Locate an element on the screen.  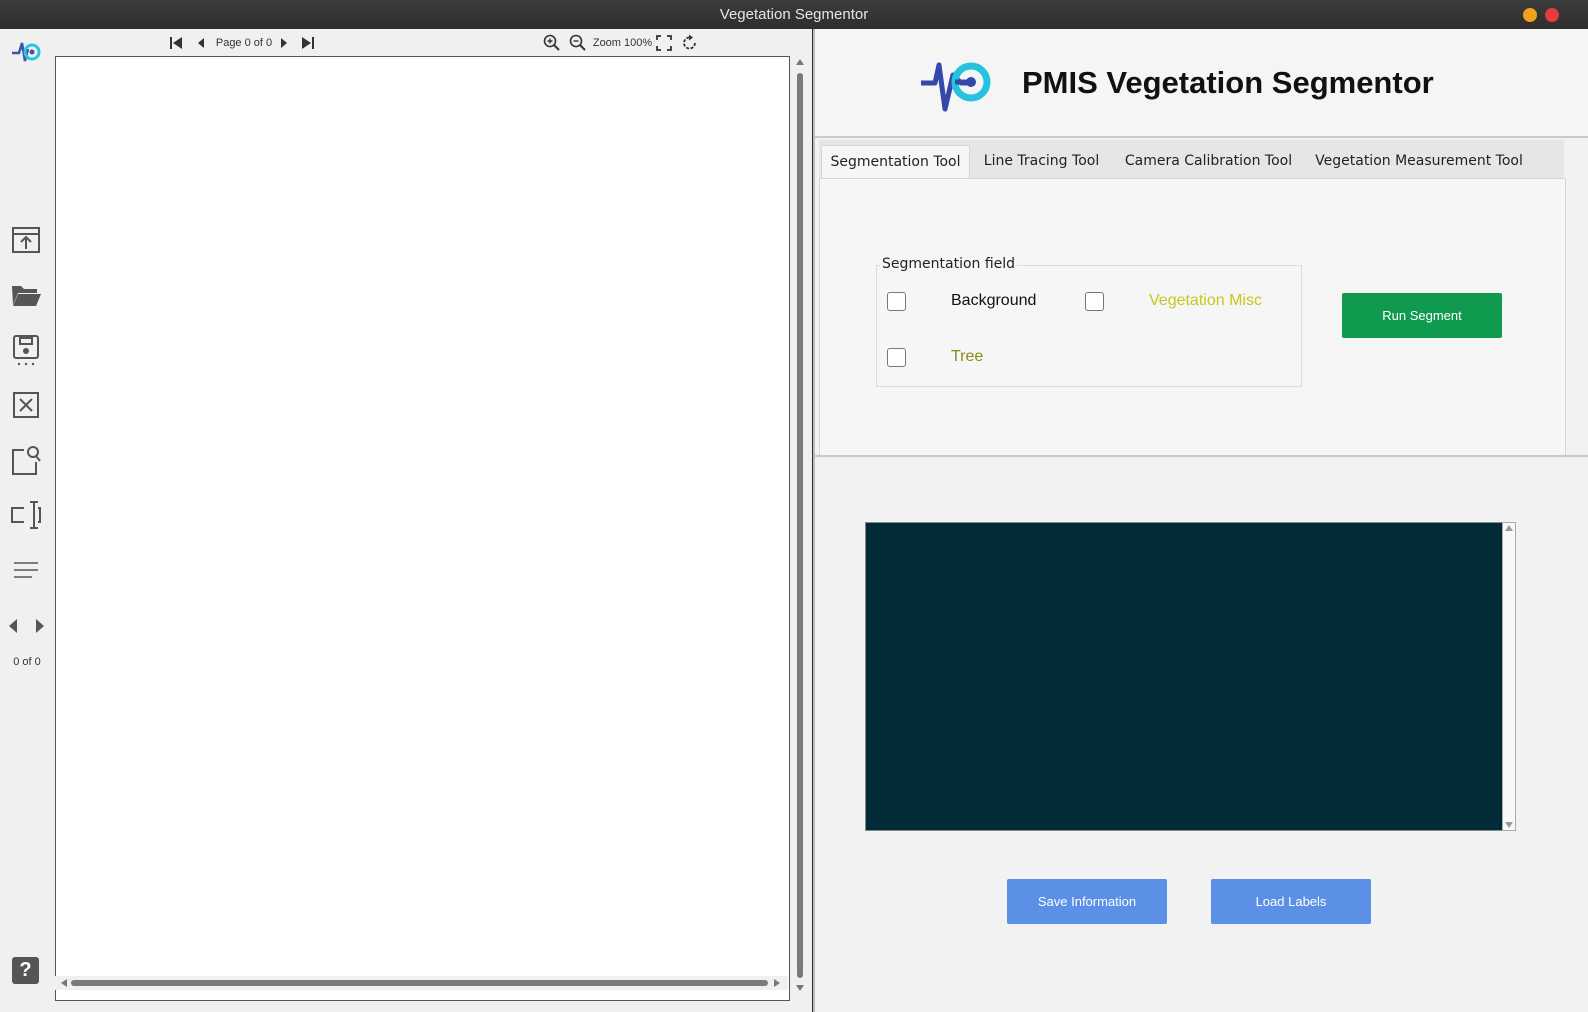
load-labels-button: Load Labels is located at coordinates (1291, 901).